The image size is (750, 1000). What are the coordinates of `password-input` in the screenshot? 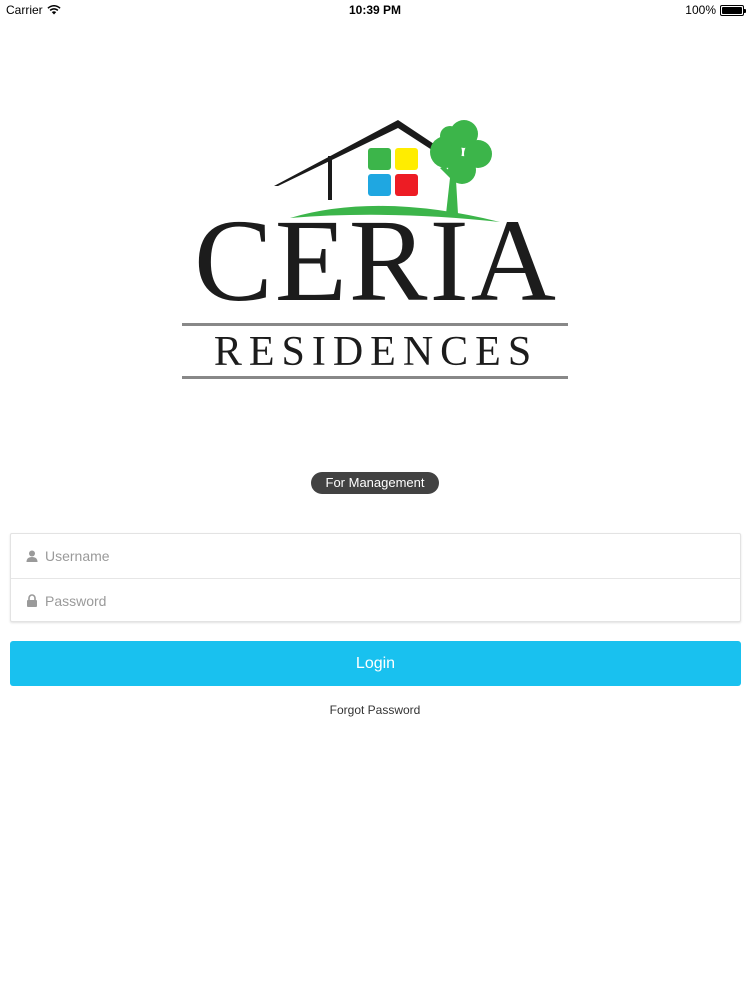 It's located at (370, 600).